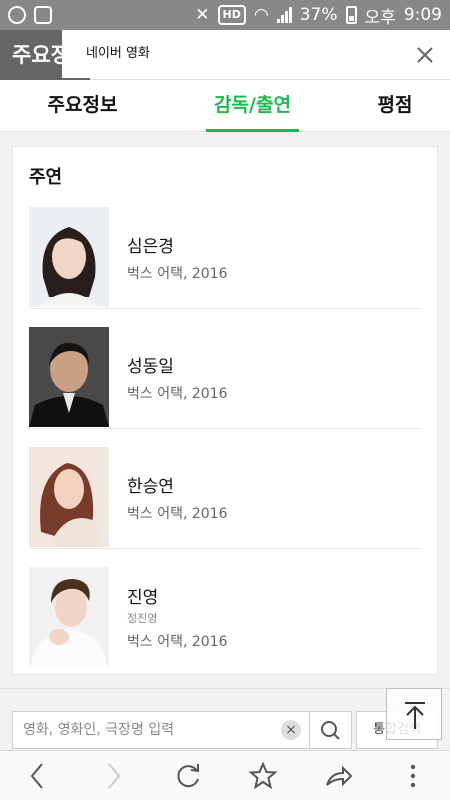 This screenshot has width=450, height=800. I want to click on battery-text: 37%, so click(318, 15).